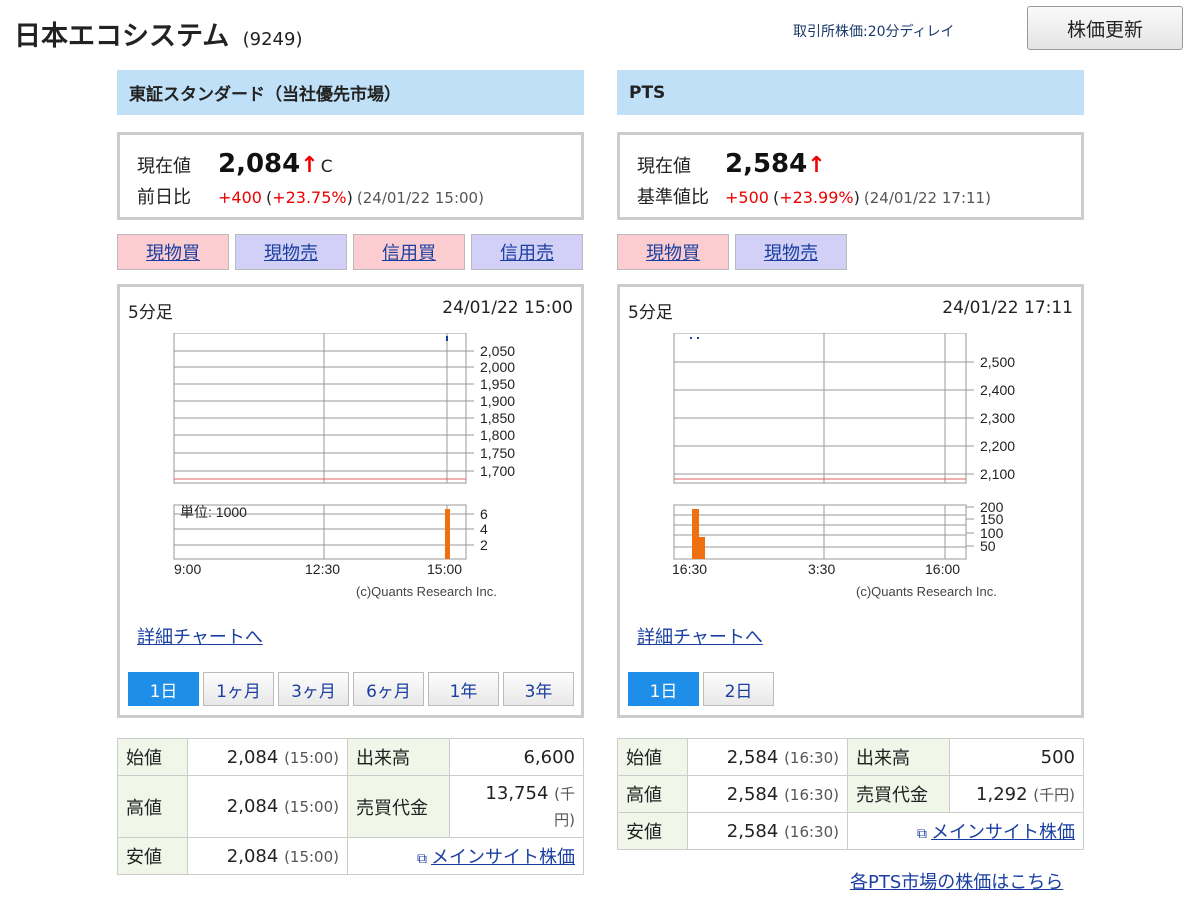 This screenshot has width=1200, height=897. Describe the element at coordinates (238, 689) in the screenshot. I see `tab-1m: 1ヶ月` at that location.